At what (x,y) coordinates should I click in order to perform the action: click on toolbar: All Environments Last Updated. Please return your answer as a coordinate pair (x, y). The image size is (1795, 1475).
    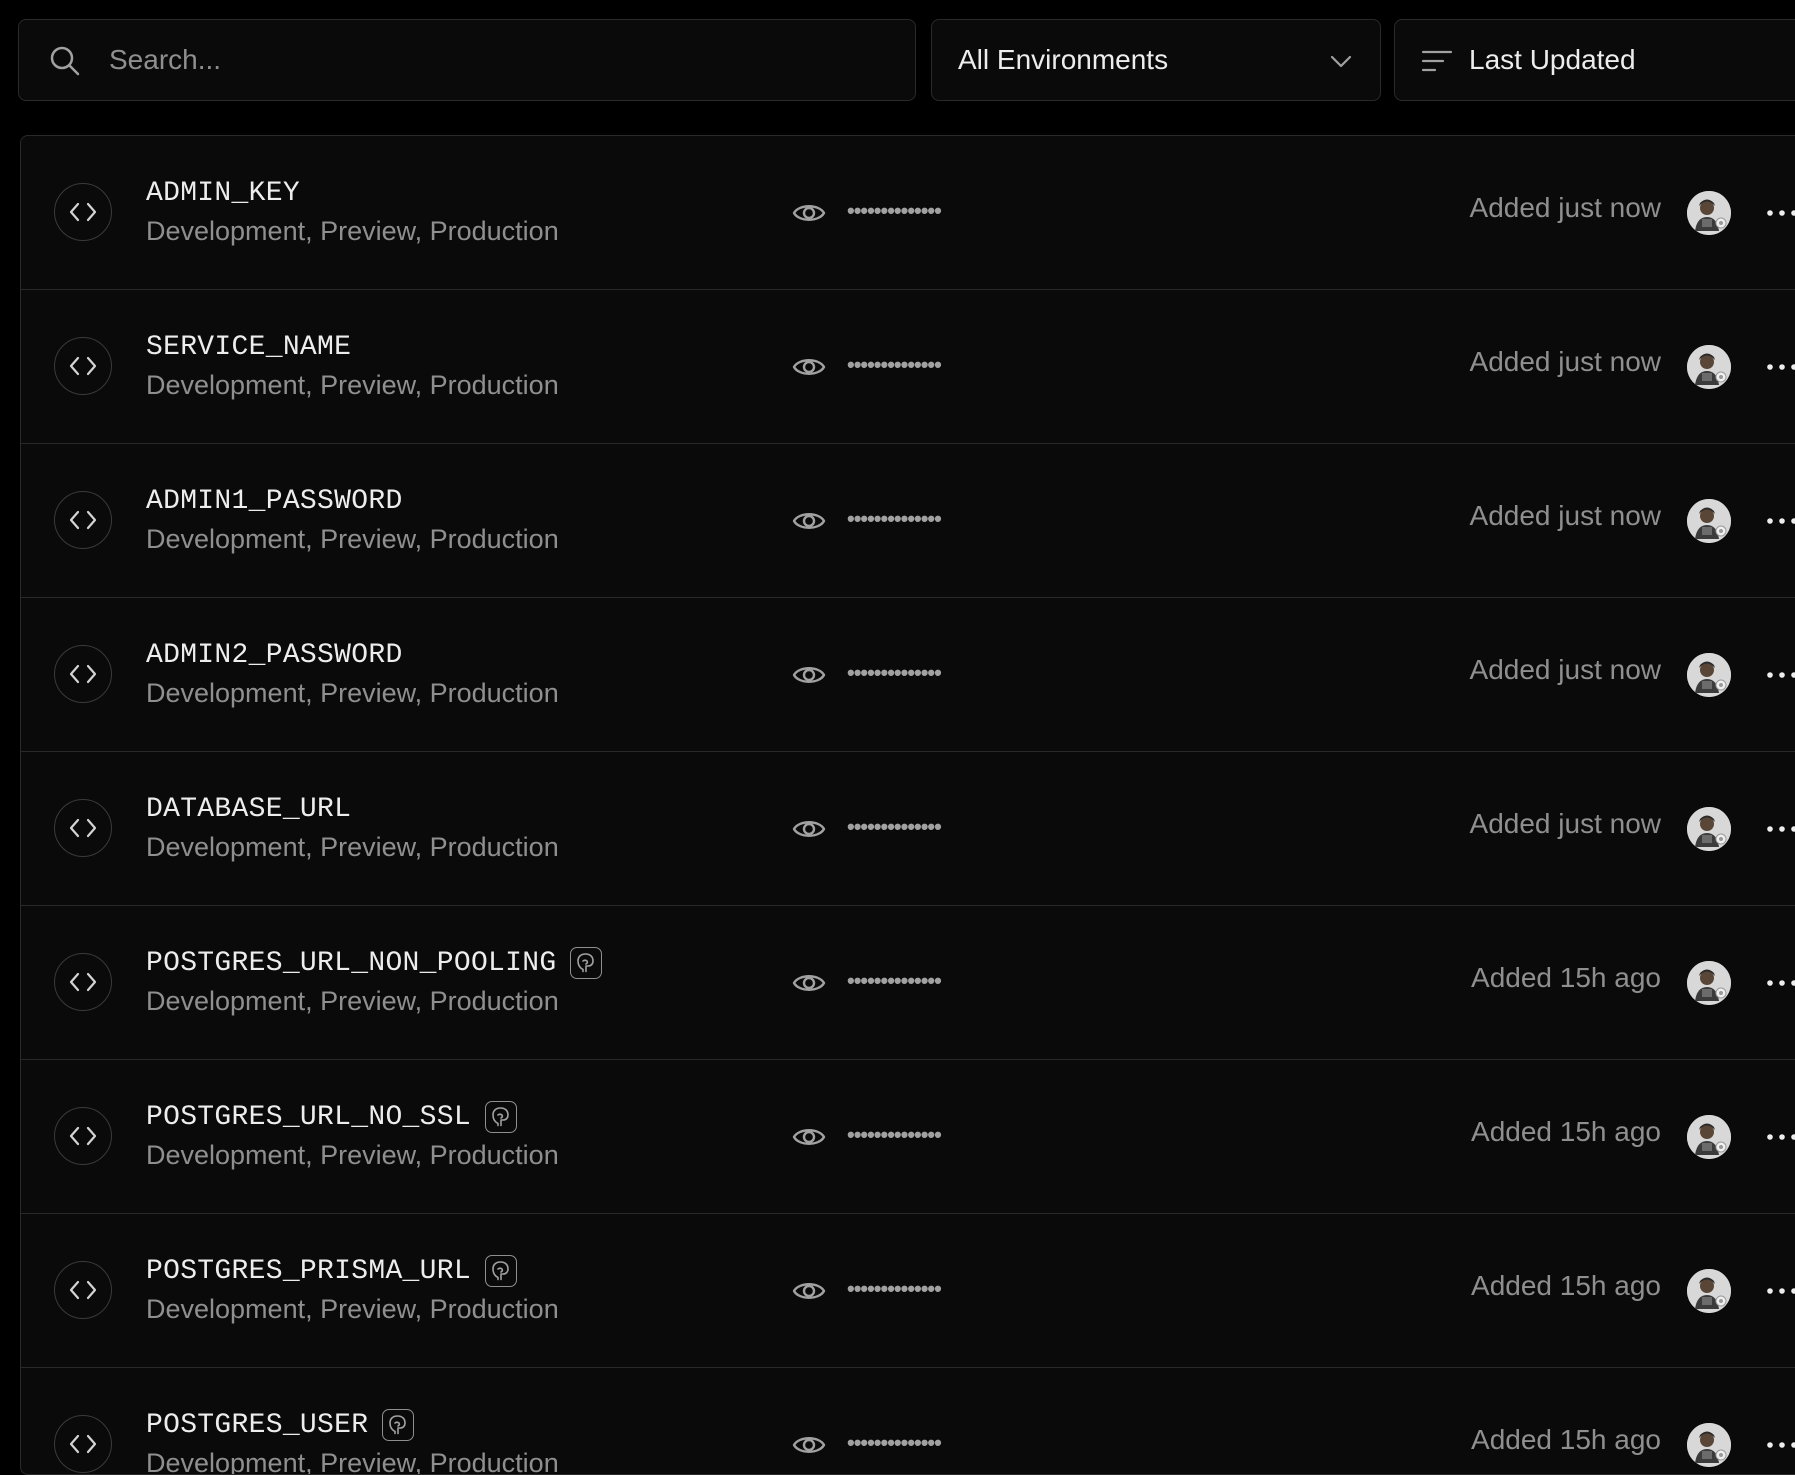
    Looking at the image, I should click on (906, 61).